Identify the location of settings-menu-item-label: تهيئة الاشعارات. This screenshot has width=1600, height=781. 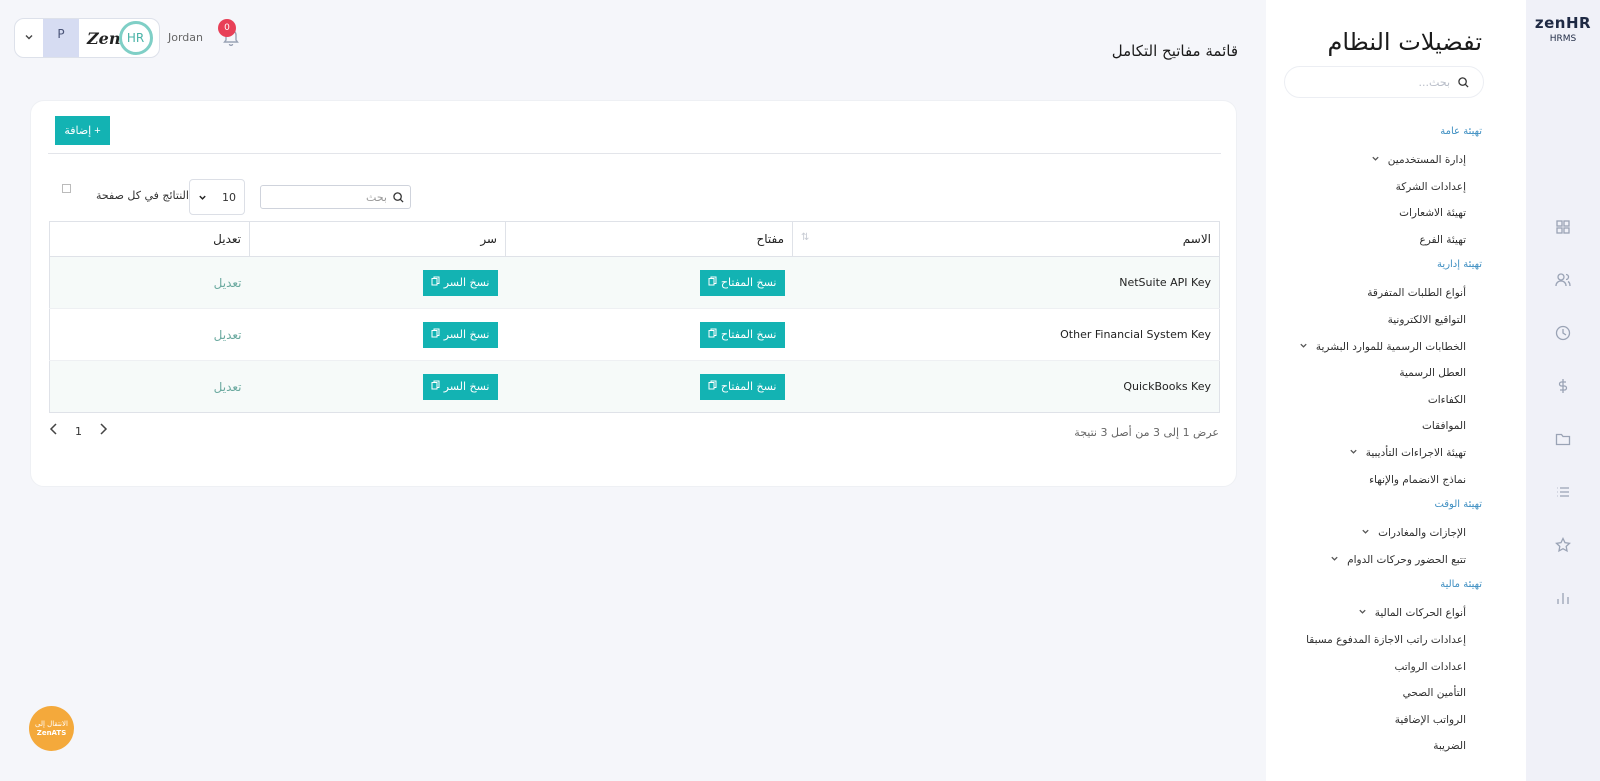
(1432, 213).